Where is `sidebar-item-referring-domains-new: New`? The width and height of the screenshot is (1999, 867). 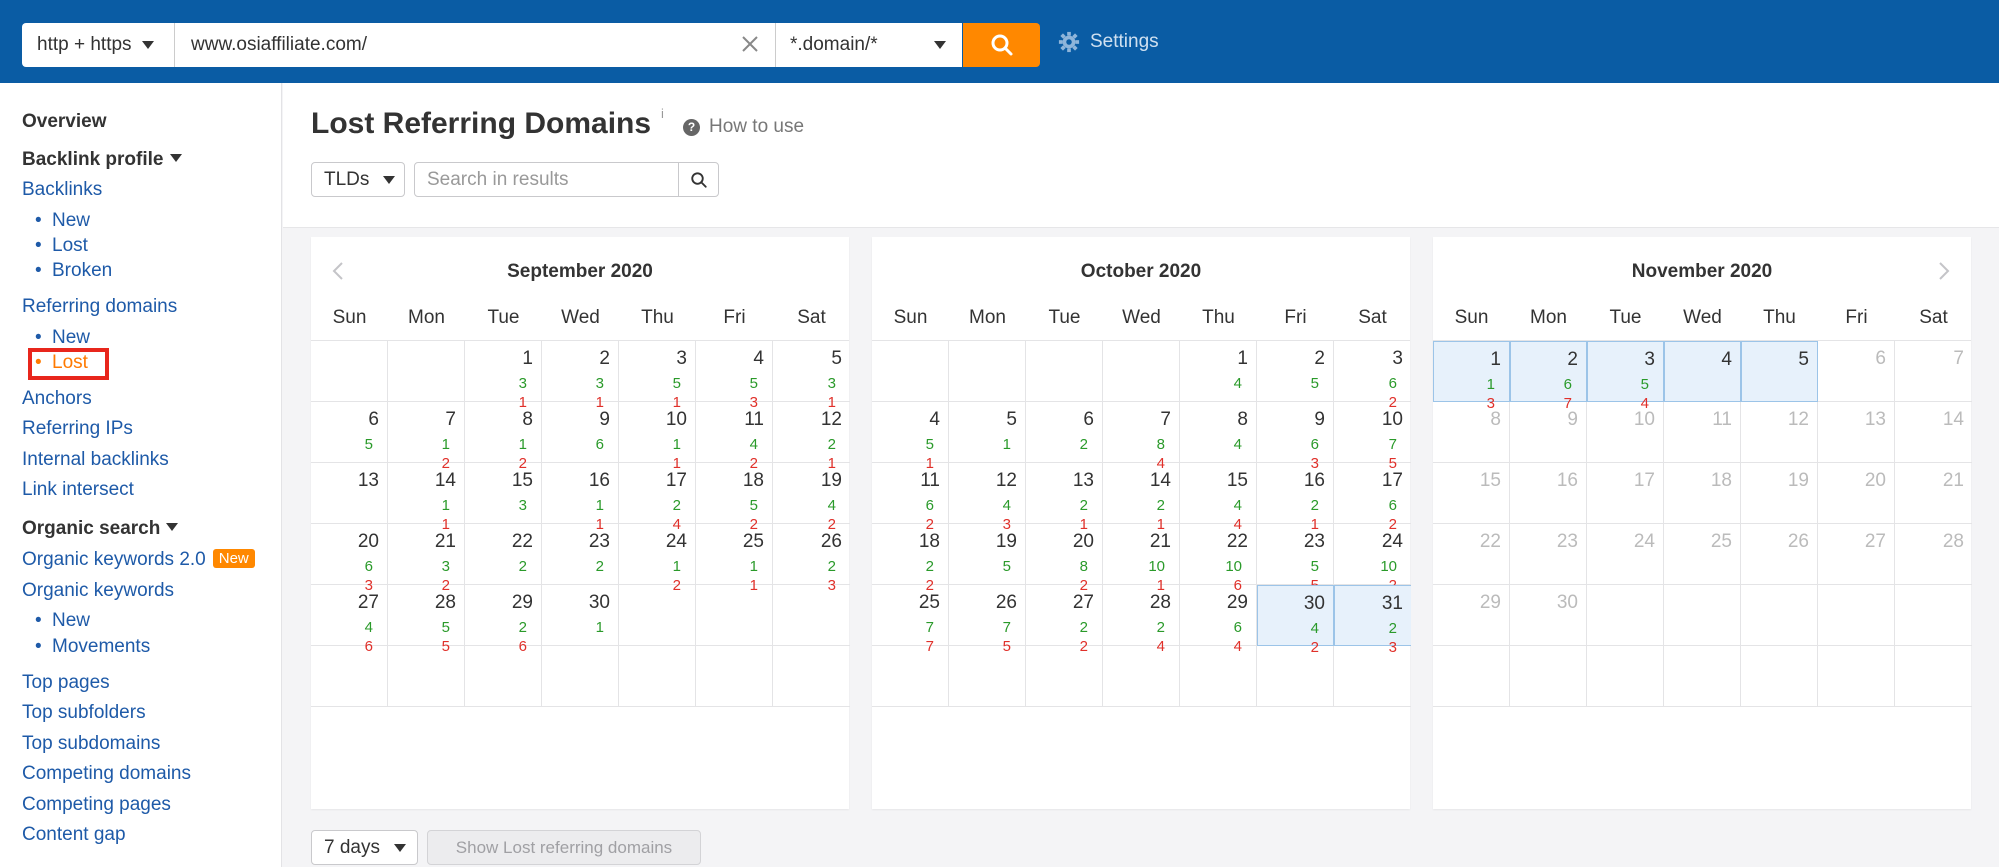
sidebar-item-referring-domains-new: New is located at coordinates (62, 338).